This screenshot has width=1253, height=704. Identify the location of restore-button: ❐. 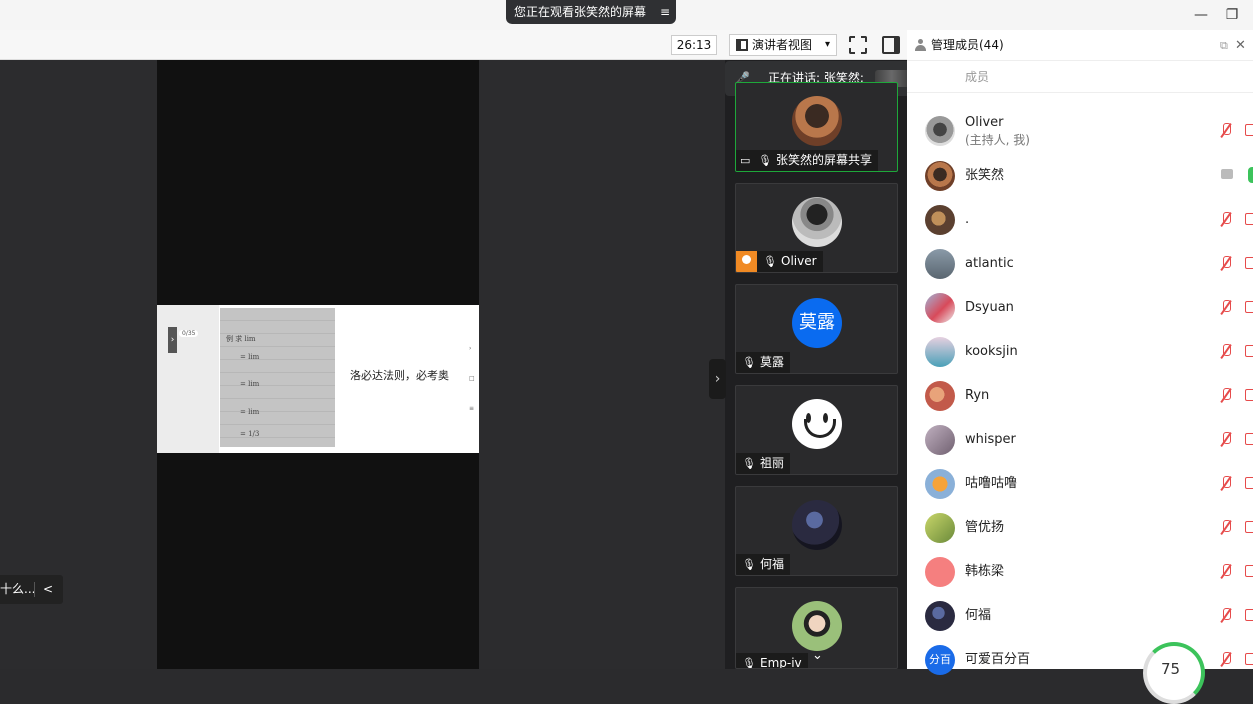
(1232, 15).